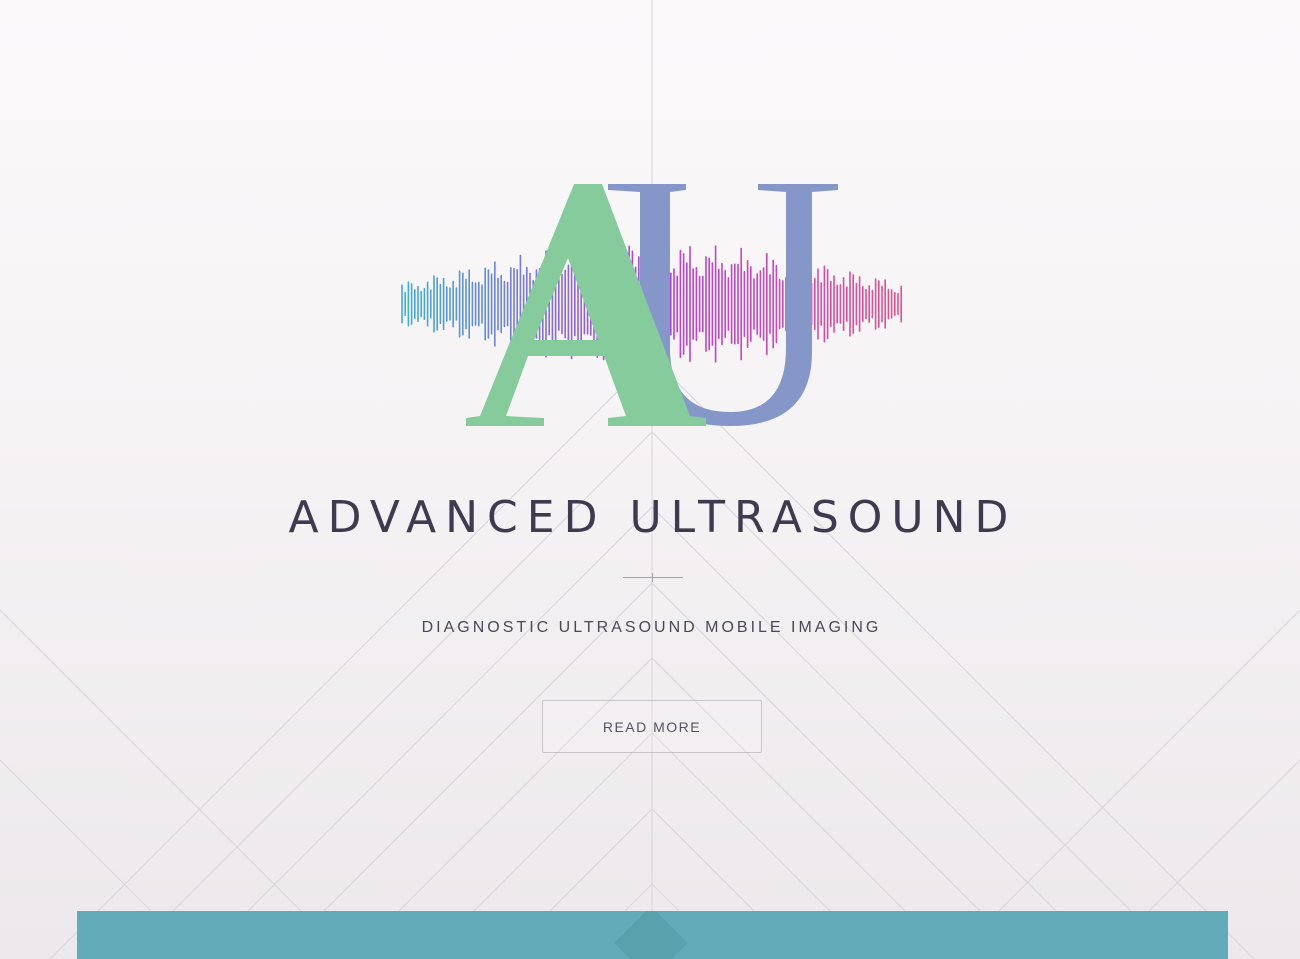 This screenshot has width=1300, height=959. What do you see at coordinates (652, 305) in the screenshot?
I see `au-soundwave-logo` at bounding box center [652, 305].